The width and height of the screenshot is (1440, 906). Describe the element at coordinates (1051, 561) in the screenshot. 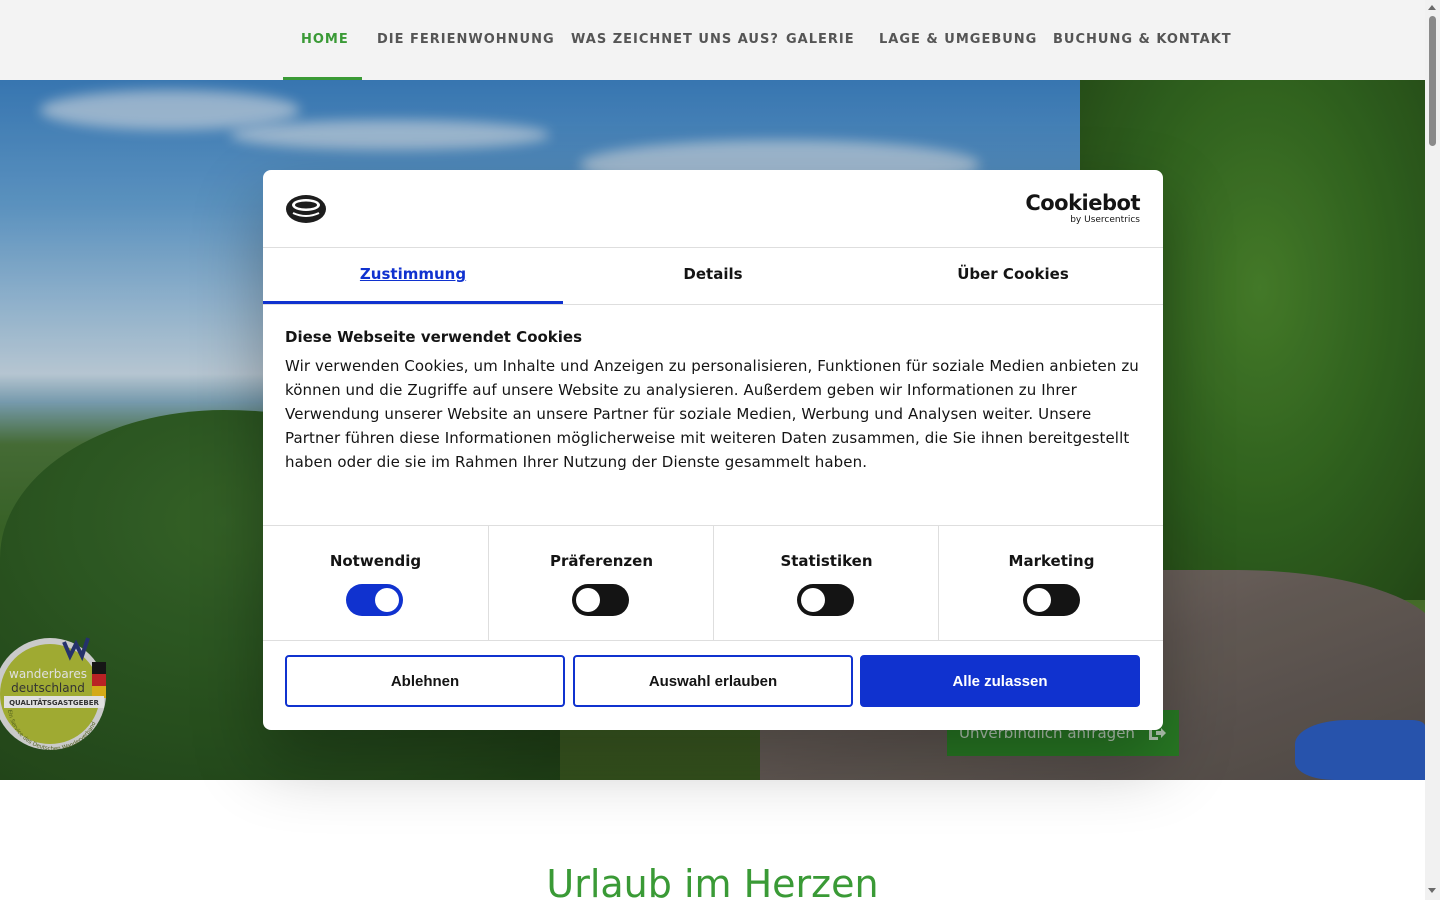

I see `category-label: Marketing` at that location.